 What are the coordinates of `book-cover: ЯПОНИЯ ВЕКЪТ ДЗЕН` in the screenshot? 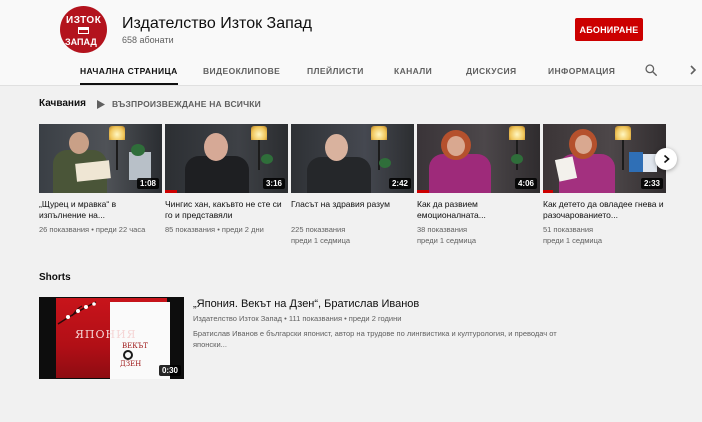 It's located at (113, 338).